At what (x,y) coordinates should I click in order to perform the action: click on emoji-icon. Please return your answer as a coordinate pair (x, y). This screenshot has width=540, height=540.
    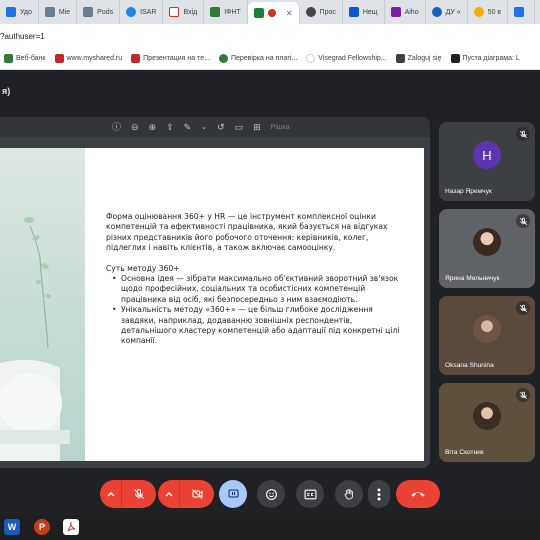
    Looking at the image, I should click on (271, 494).